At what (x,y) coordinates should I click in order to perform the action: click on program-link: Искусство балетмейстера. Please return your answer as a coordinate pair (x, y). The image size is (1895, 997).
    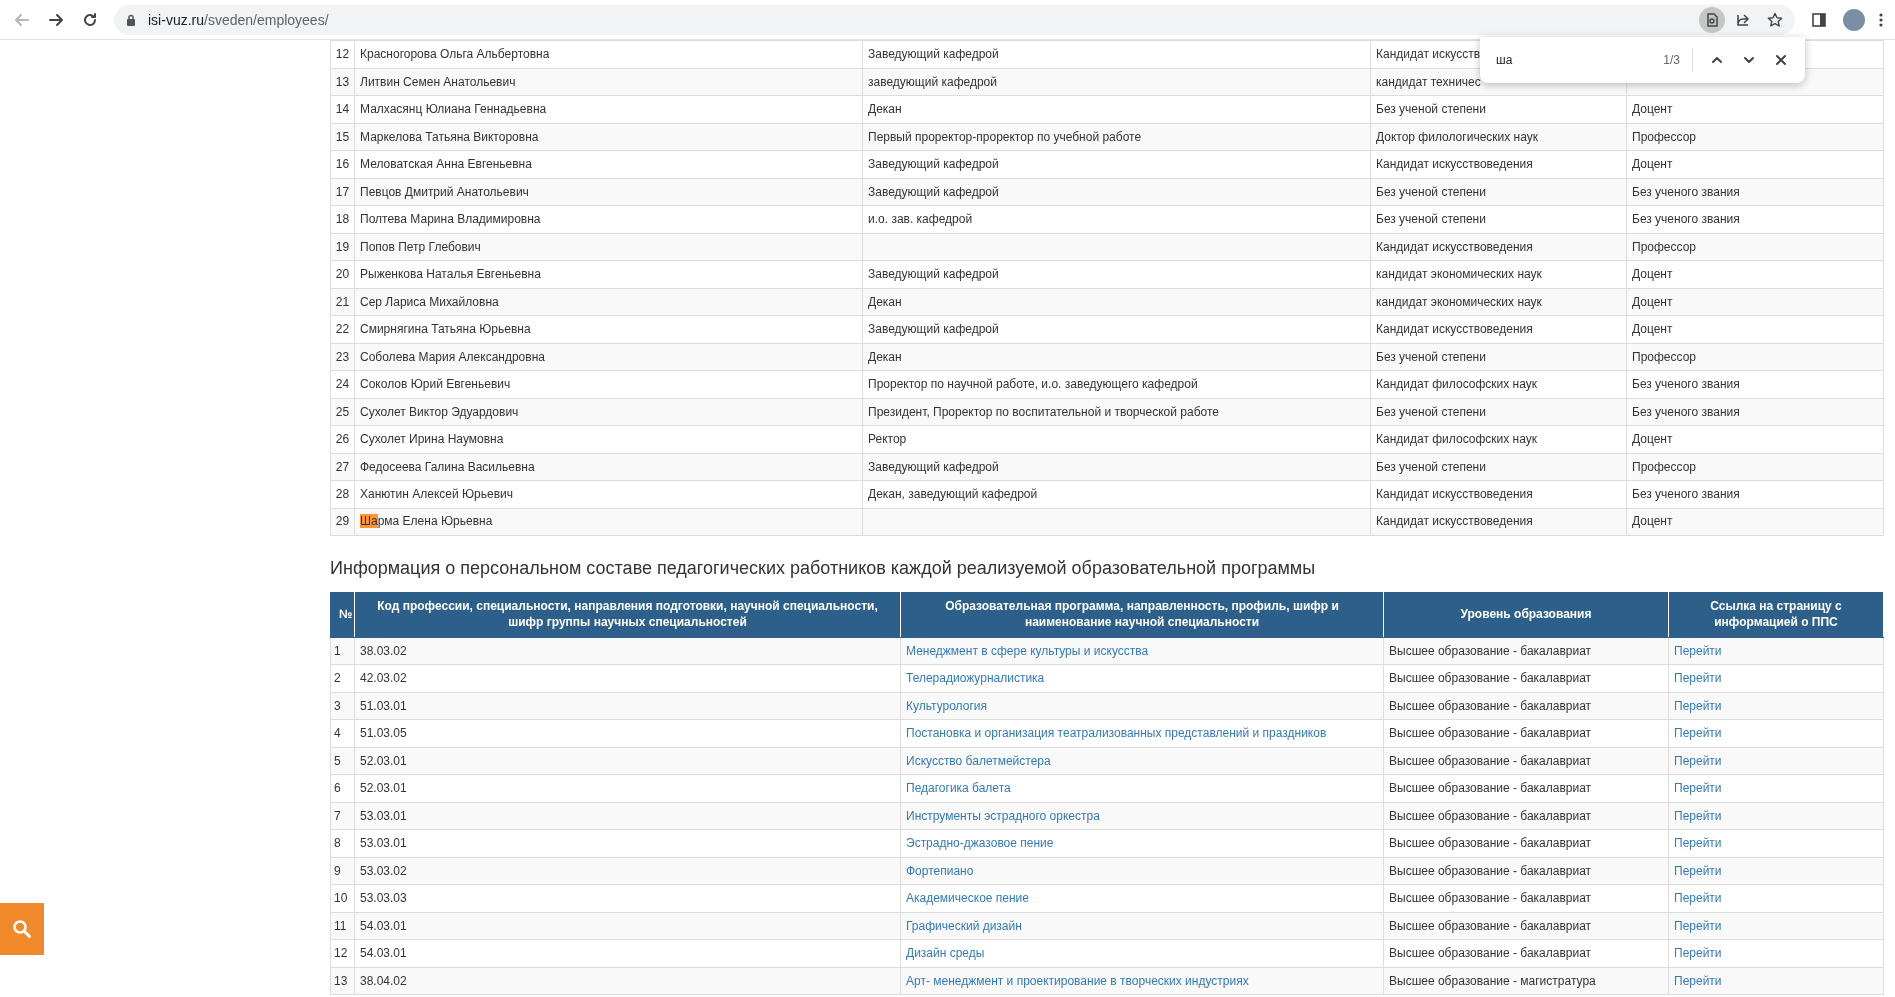
    Looking at the image, I should click on (978, 760).